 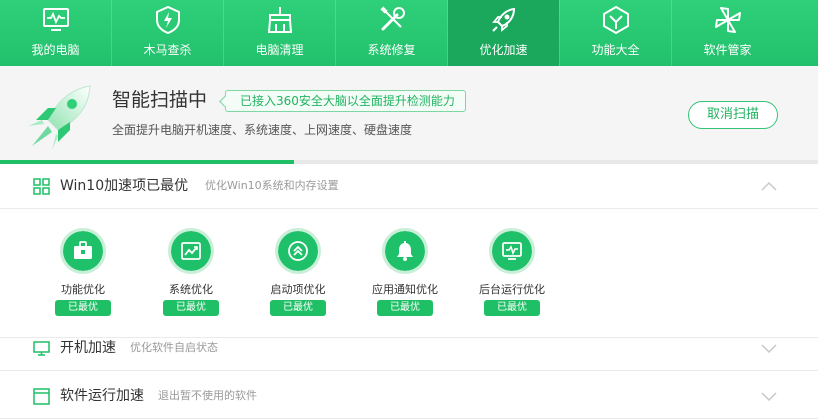 What do you see at coordinates (733, 115) in the screenshot?
I see `cancel-scan-button: 取消扫描` at bounding box center [733, 115].